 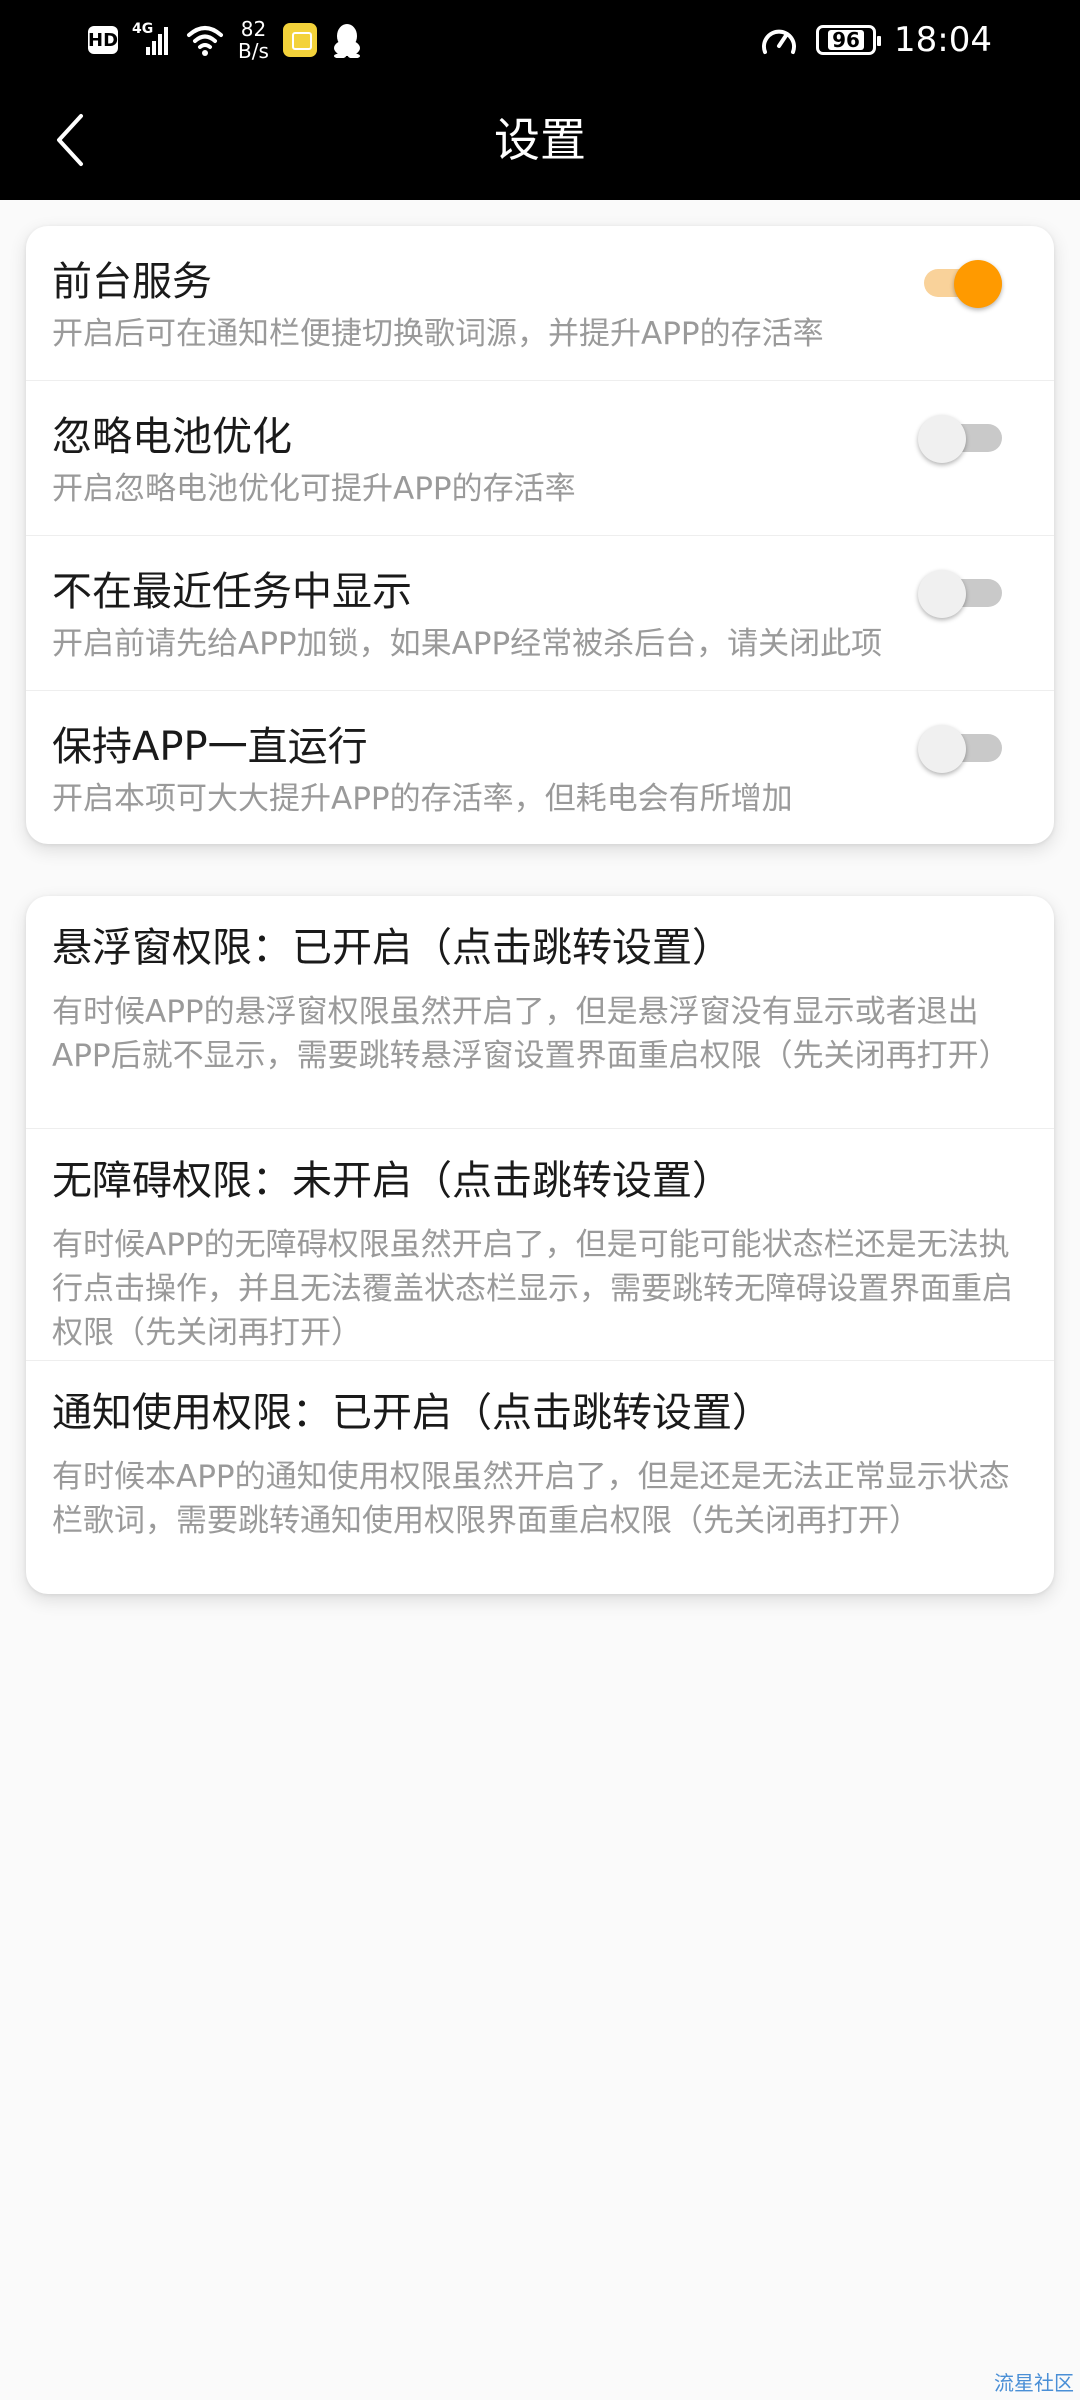 What do you see at coordinates (299, 40) in the screenshot?
I see `notes-app-icon` at bounding box center [299, 40].